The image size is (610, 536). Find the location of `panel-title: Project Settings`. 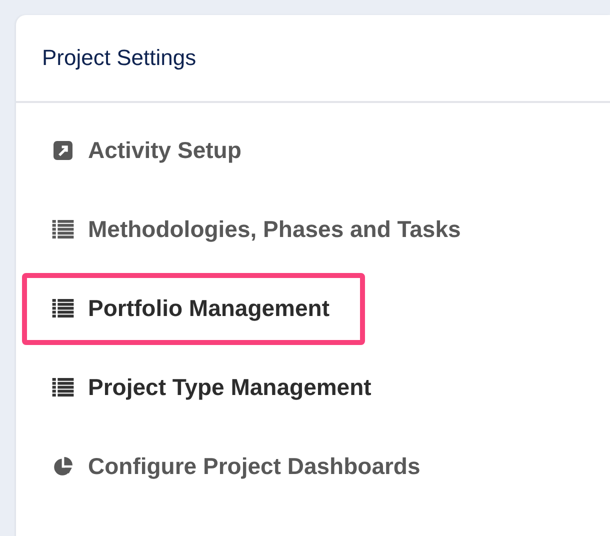

panel-title: Project Settings is located at coordinates (119, 58).